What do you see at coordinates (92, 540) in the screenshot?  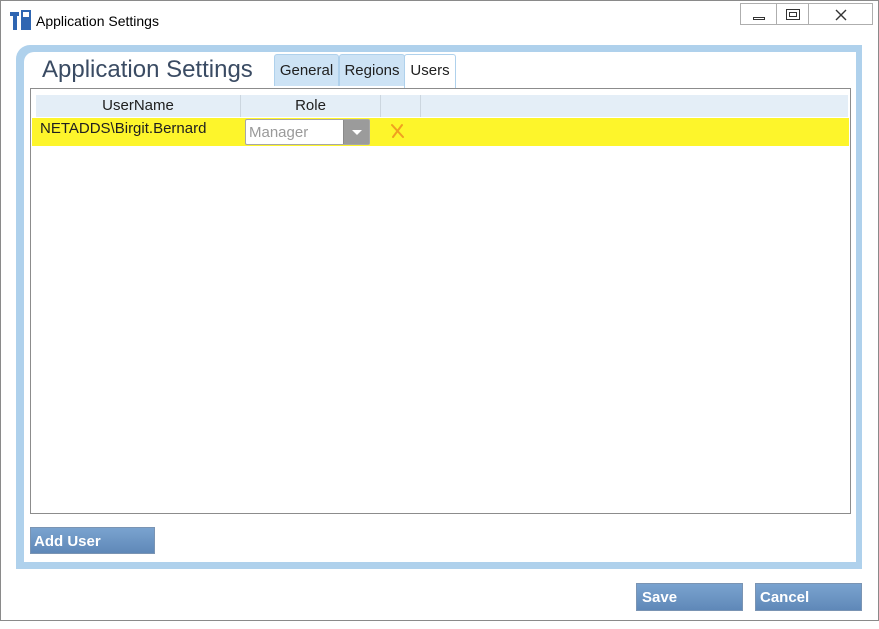 I see `add-user-button: Add User` at bounding box center [92, 540].